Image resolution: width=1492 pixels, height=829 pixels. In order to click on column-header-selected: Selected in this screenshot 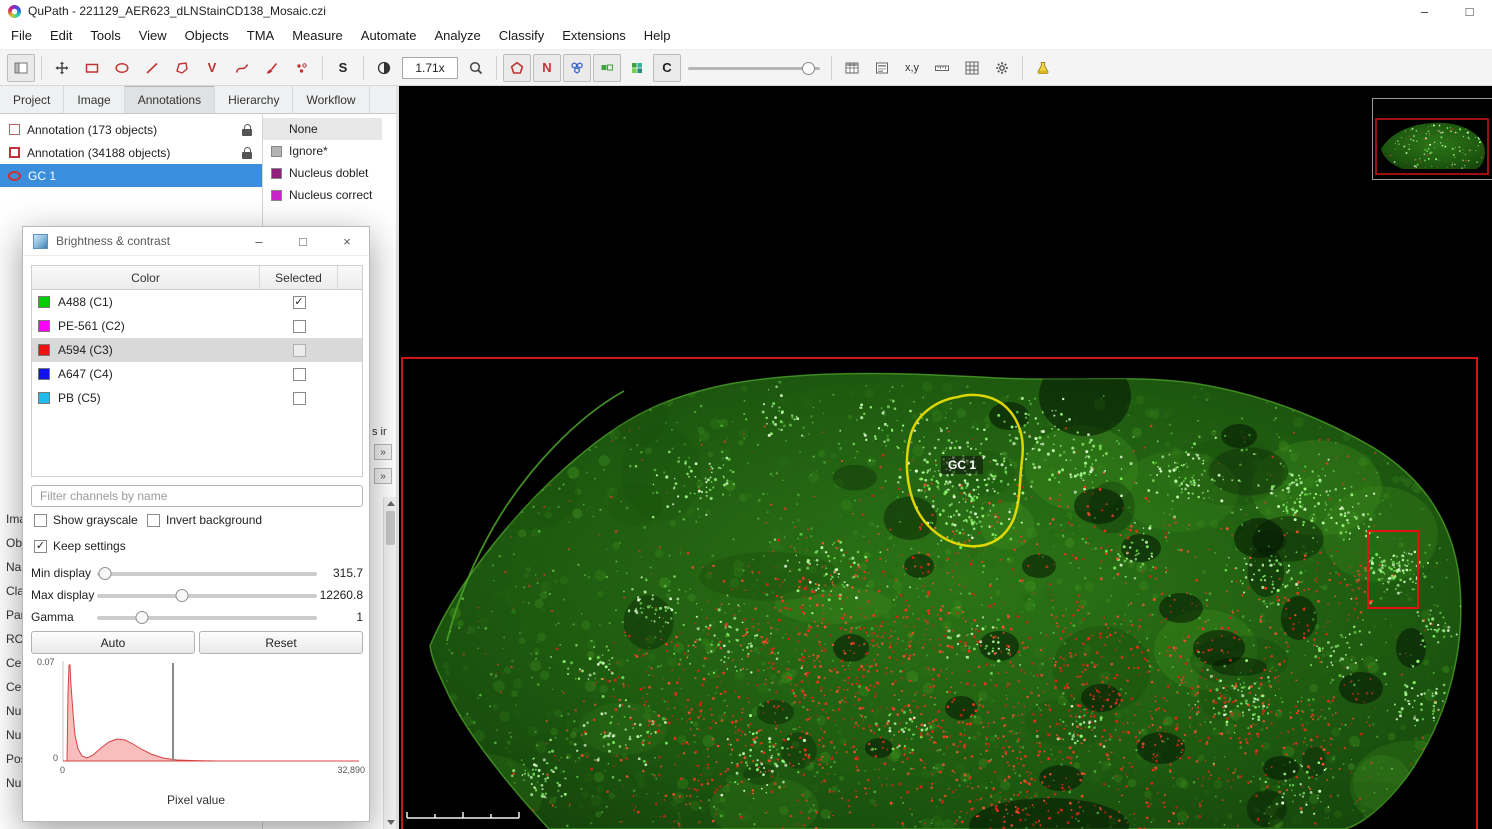, I will do `click(299, 277)`.